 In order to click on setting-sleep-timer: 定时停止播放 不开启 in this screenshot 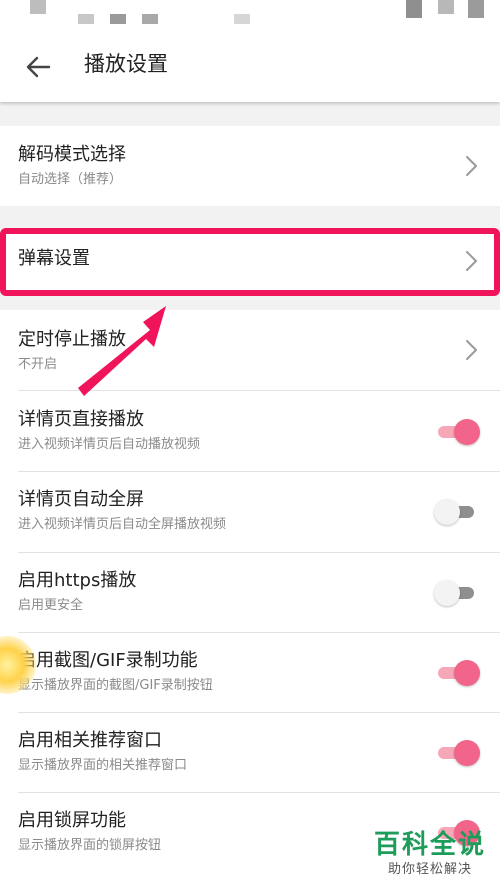, I will do `click(250, 350)`.